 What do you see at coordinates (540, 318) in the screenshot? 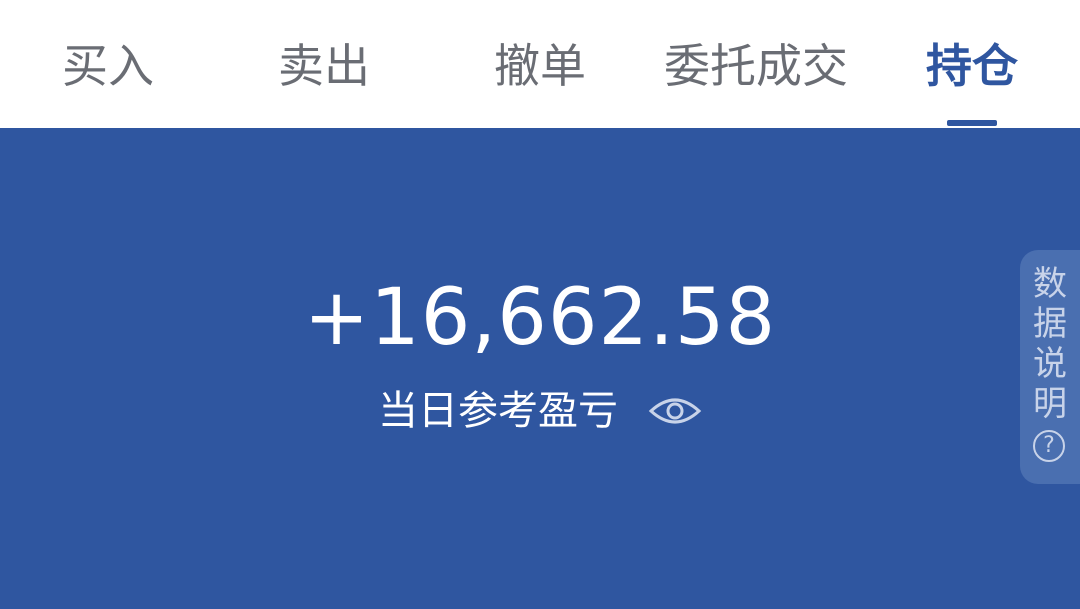
I see `daily-pnl-value: +16,662.58` at bounding box center [540, 318].